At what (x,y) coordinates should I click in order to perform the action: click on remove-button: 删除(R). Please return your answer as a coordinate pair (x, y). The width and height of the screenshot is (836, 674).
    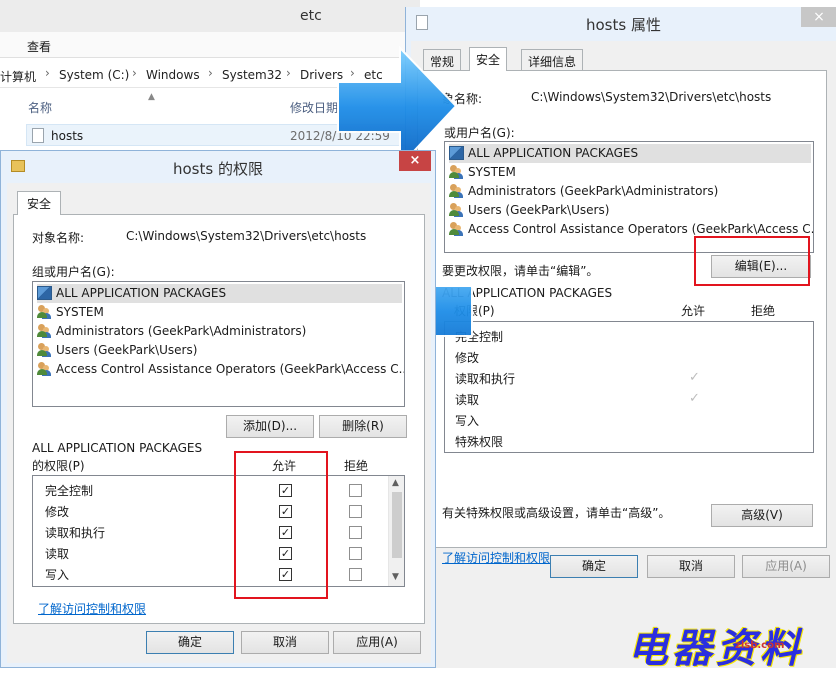
    Looking at the image, I should click on (363, 426).